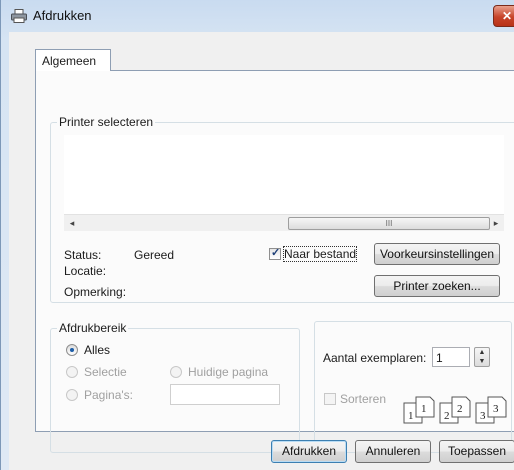  What do you see at coordinates (482, 352) in the screenshot?
I see `spin-up-icon: ▲` at bounding box center [482, 352].